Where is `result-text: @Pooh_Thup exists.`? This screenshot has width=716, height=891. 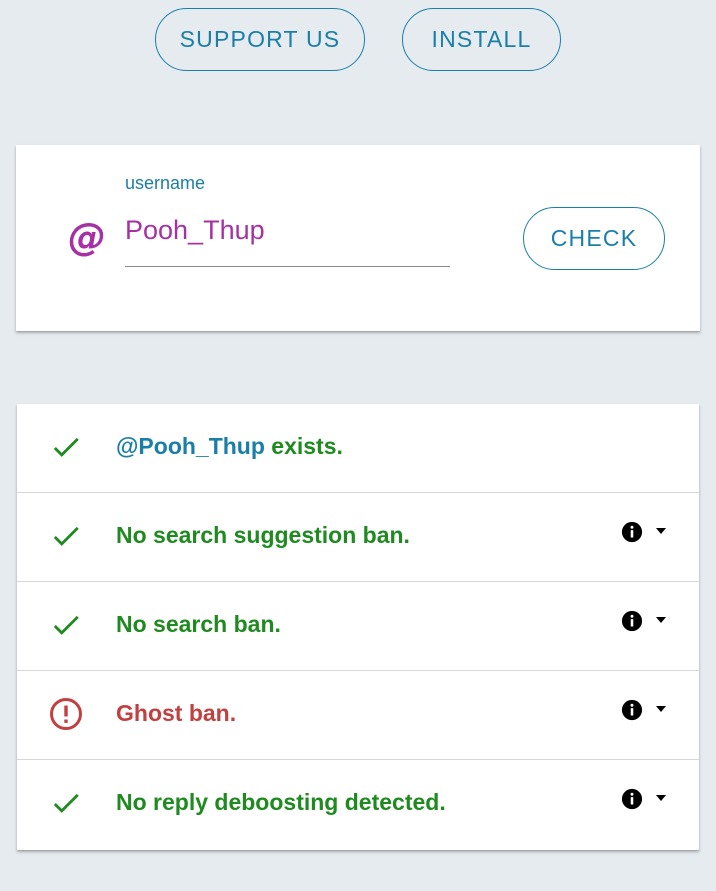
result-text: @Pooh_Thup exists. is located at coordinates (229, 446).